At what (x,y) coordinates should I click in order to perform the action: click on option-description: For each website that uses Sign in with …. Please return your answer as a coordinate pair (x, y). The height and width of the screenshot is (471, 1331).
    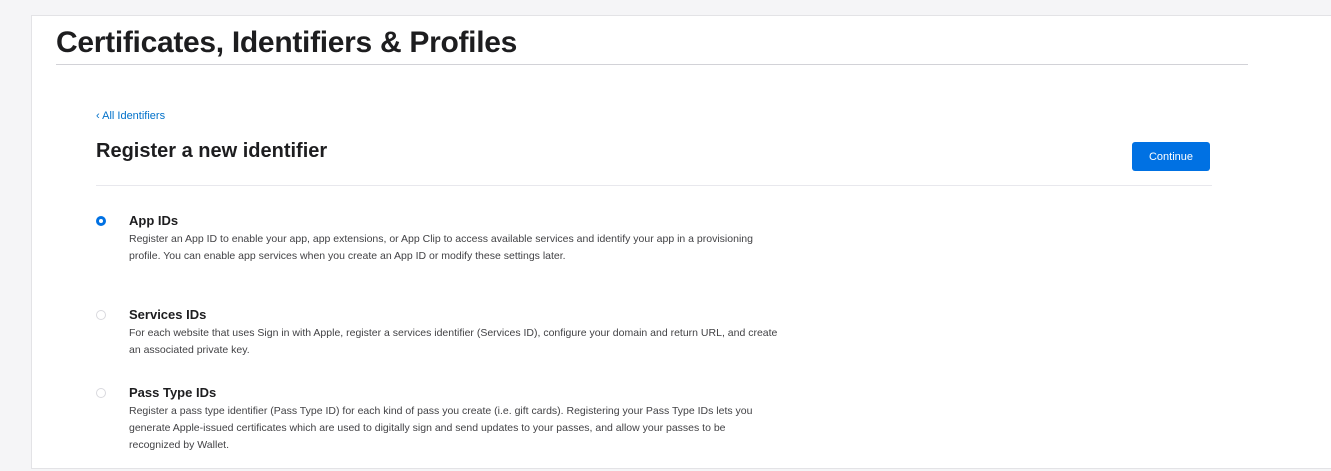
    Looking at the image, I should click on (453, 341).